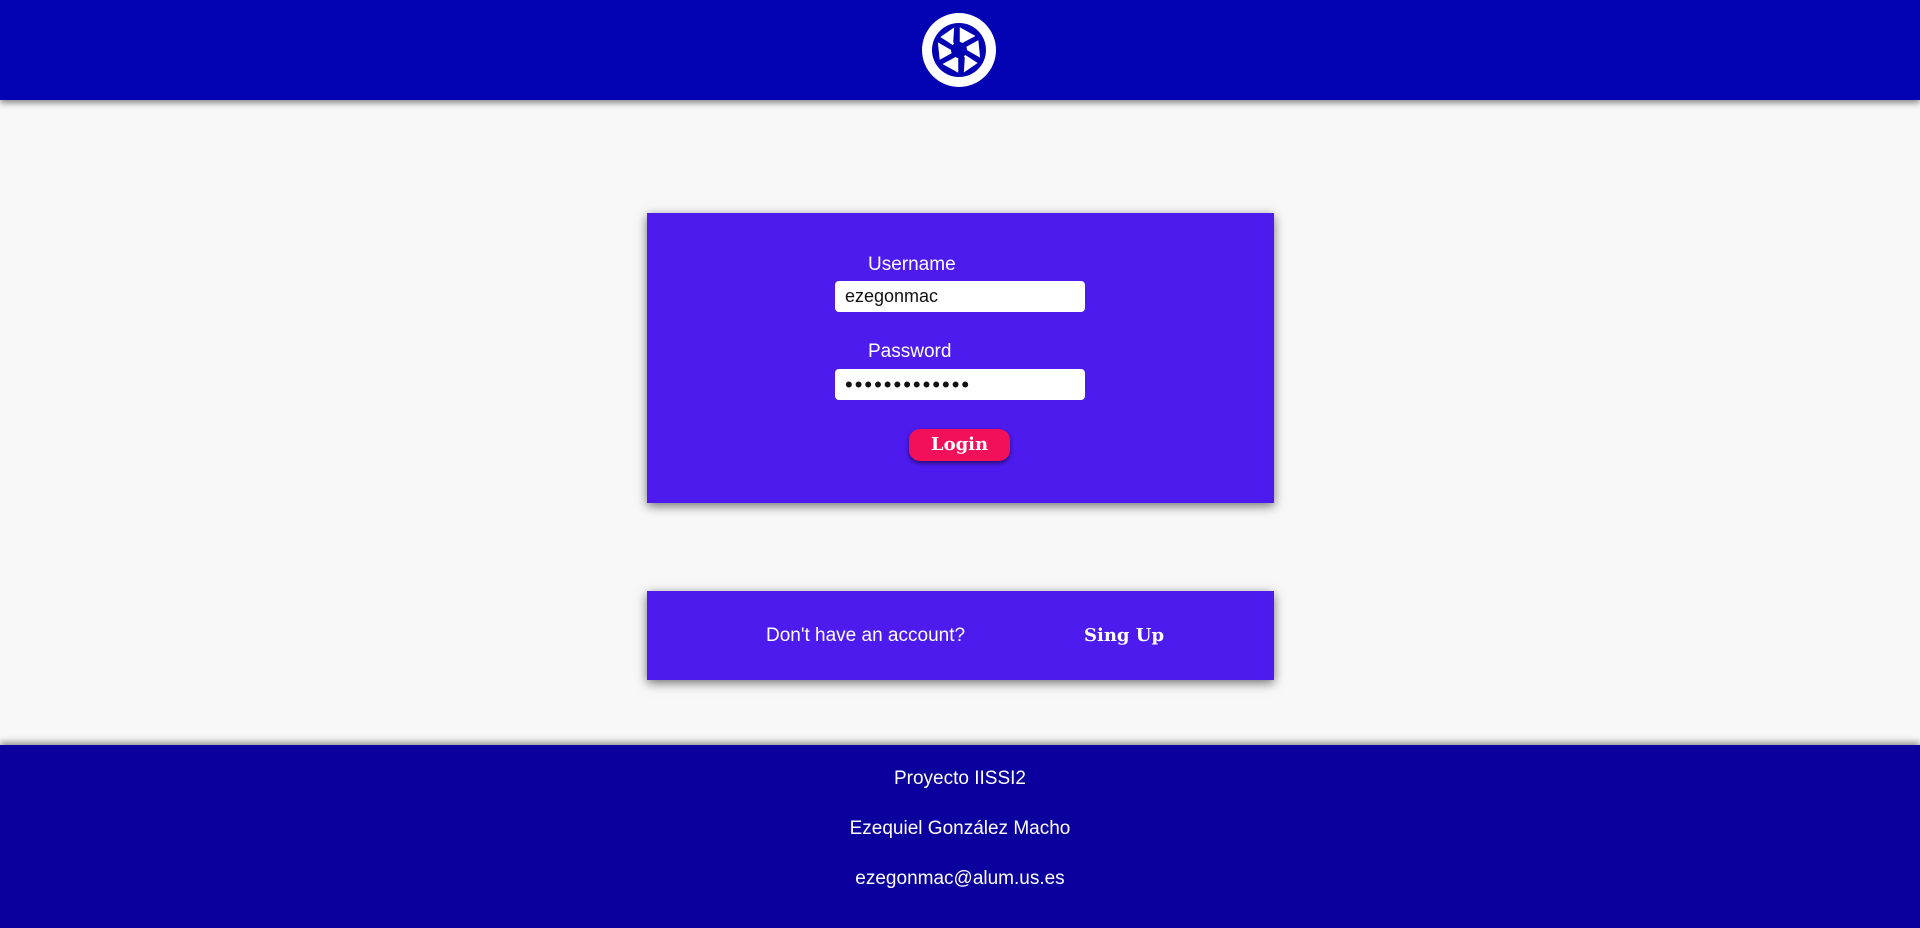 The width and height of the screenshot is (1920, 928). I want to click on signup-link: Sing Up, so click(1124, 635).